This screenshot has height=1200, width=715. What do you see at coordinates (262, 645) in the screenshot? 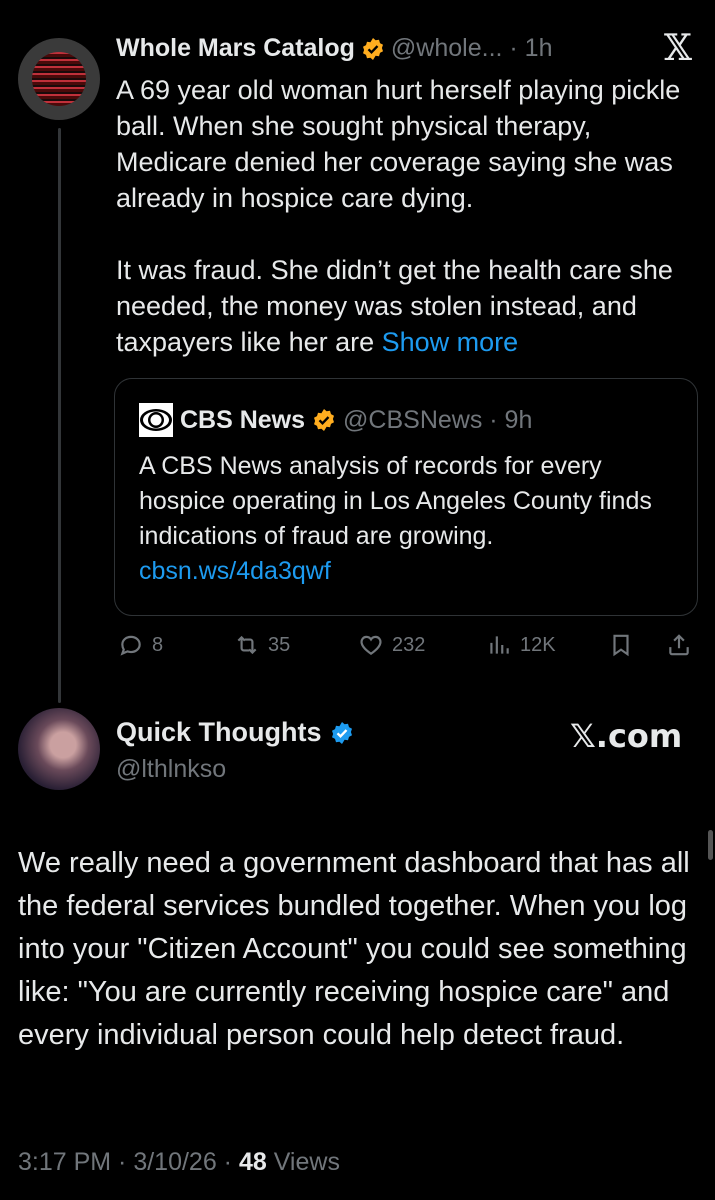
I see `repost-button: 35` at bounding box center [262, 645].